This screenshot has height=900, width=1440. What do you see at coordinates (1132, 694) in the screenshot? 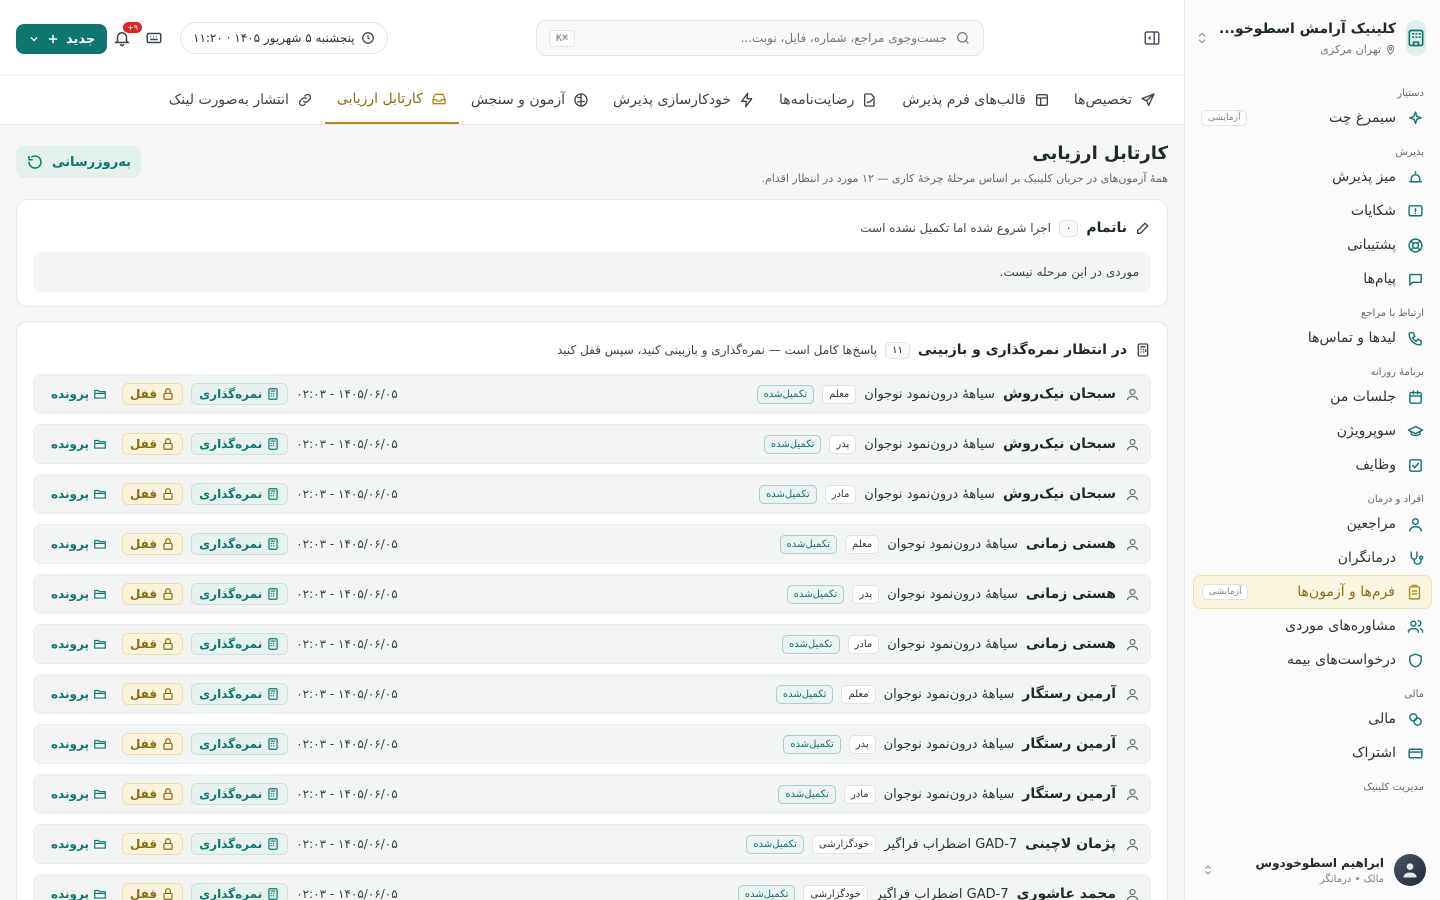
I see `user-icon` at bounding box center [1132, 694].